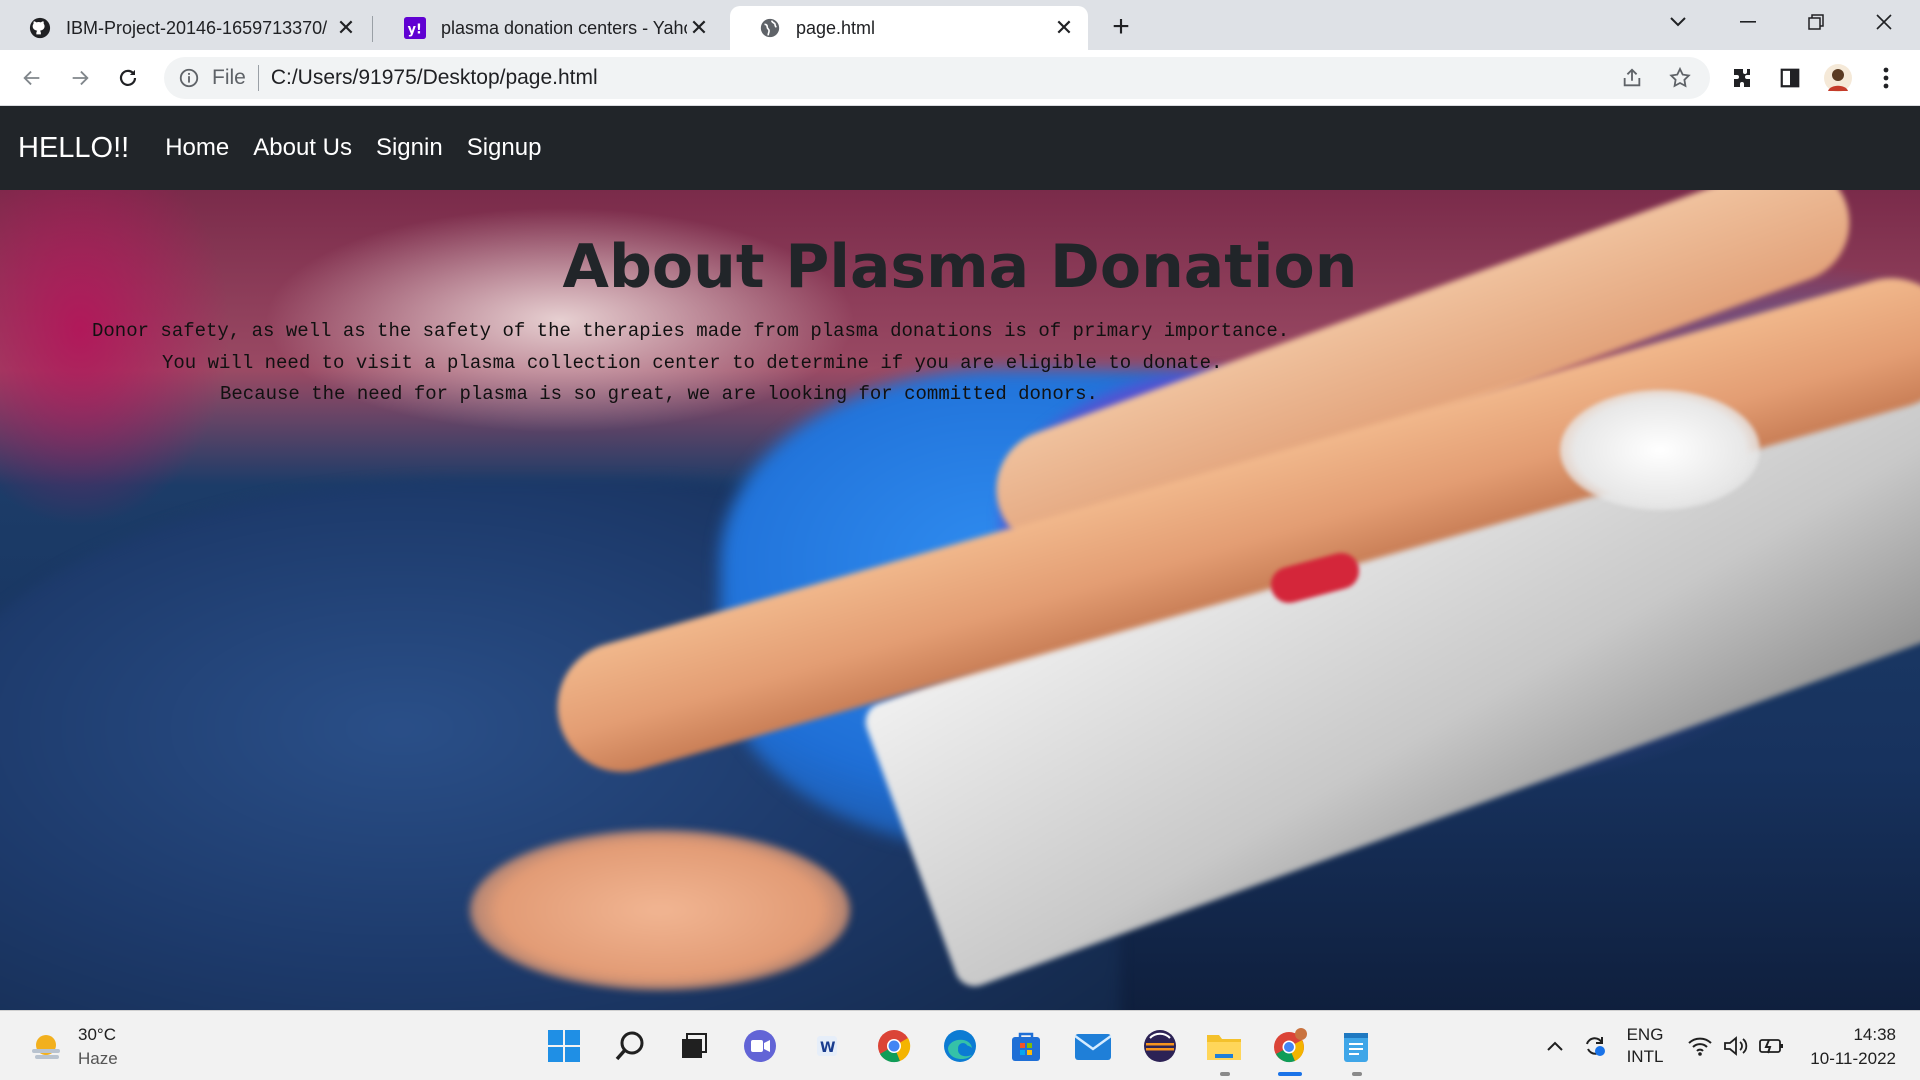 This screenshot has height=1080, width=1920. I want to click on close-window-button, so click(1884, 22).